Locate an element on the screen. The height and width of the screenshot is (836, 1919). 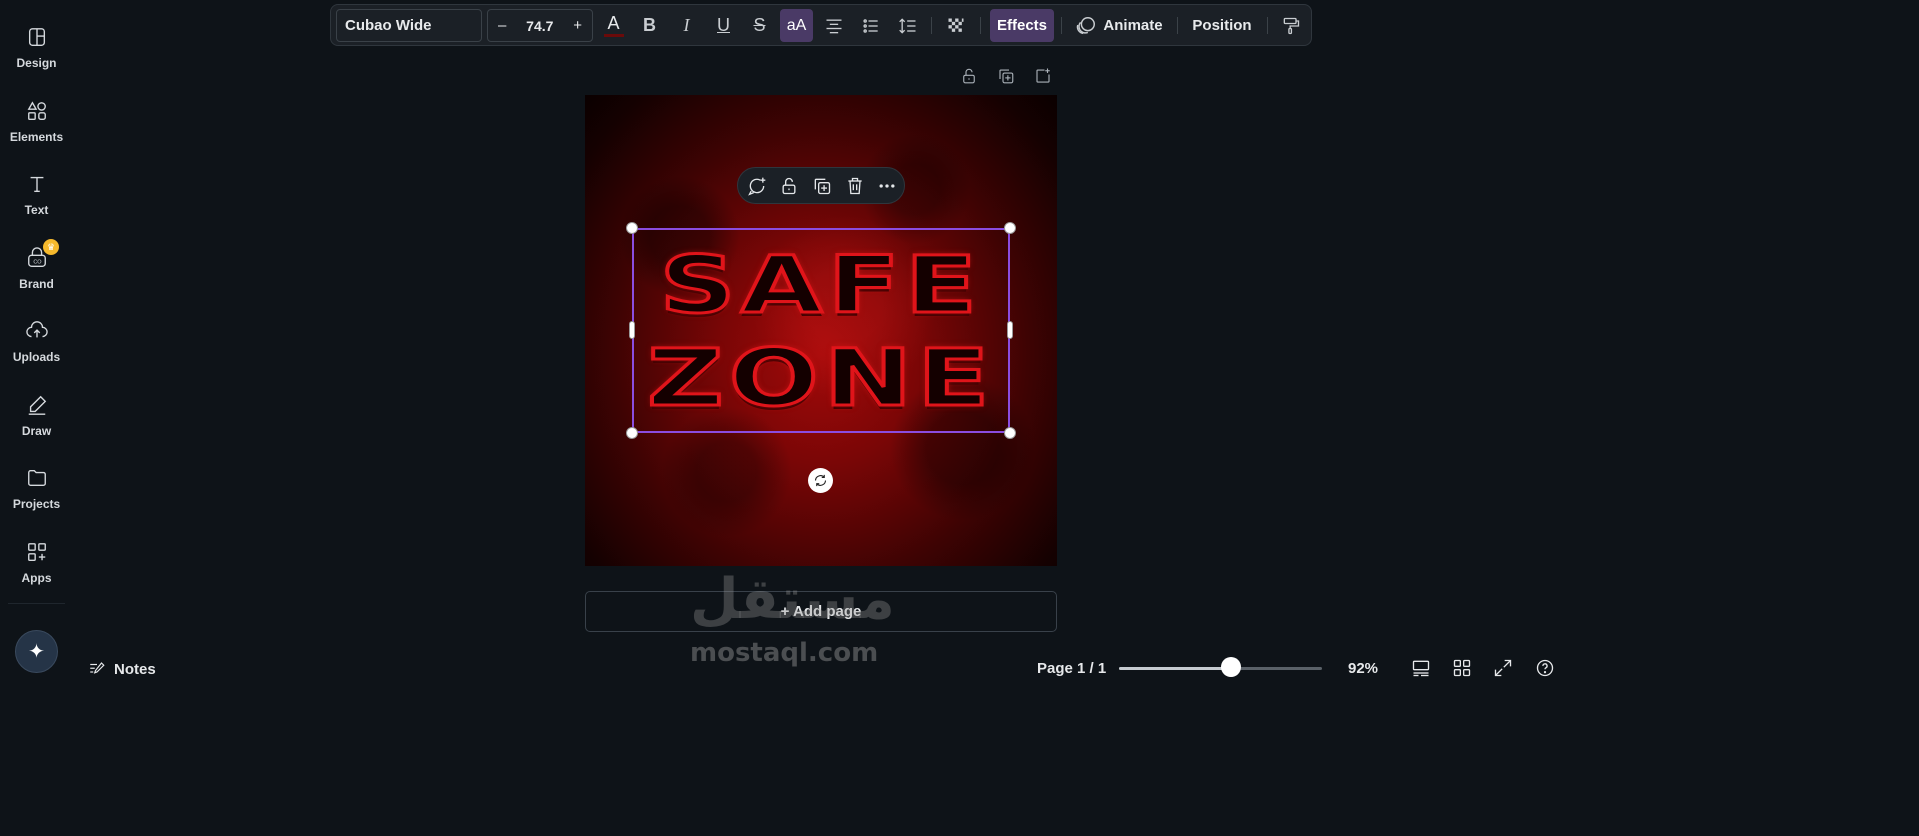
animate-icon is located at coordinates (1086, 25).